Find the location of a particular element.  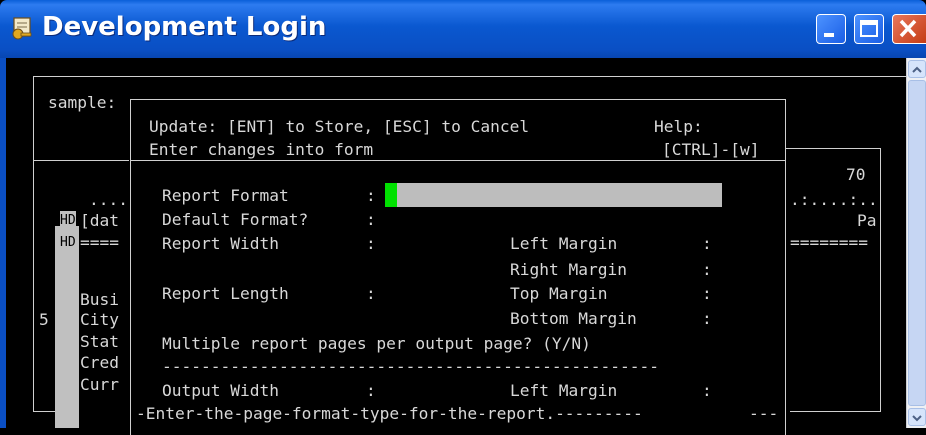

vertical-scrollbar is located at coordinates (916, 243).